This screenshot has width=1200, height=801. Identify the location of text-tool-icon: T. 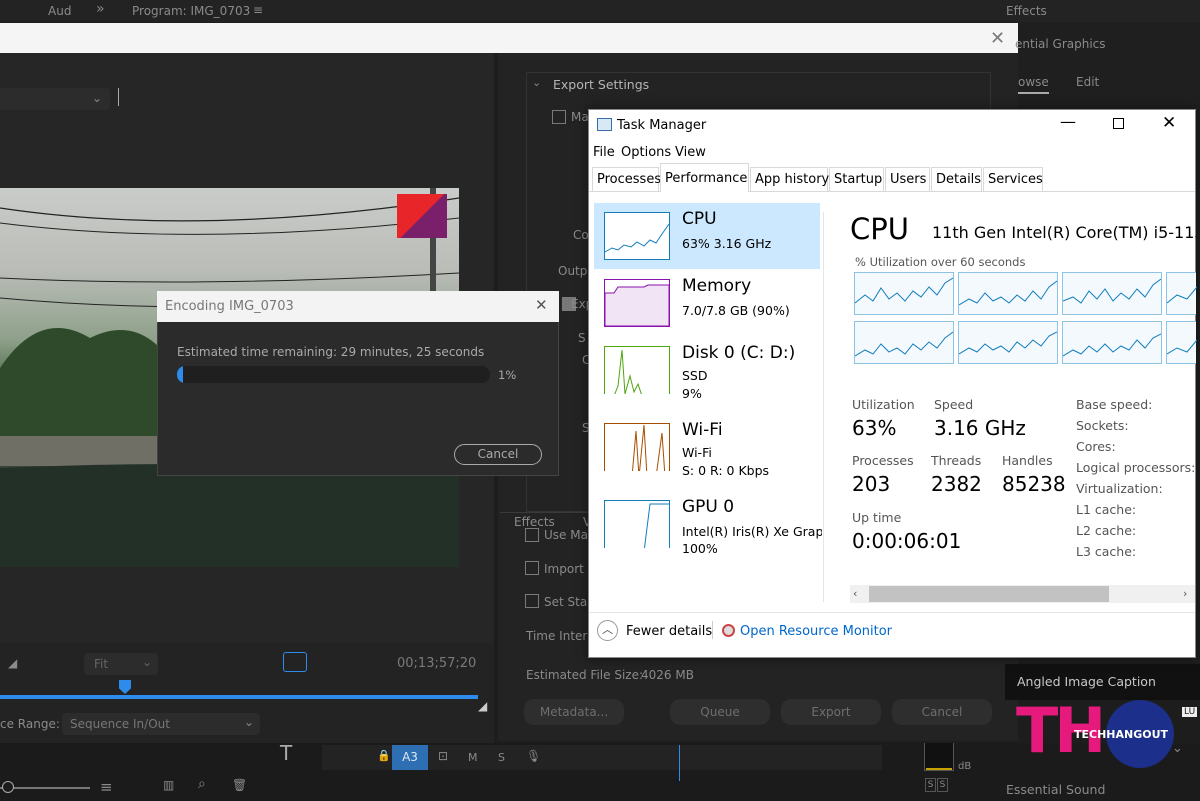
(286, 753).